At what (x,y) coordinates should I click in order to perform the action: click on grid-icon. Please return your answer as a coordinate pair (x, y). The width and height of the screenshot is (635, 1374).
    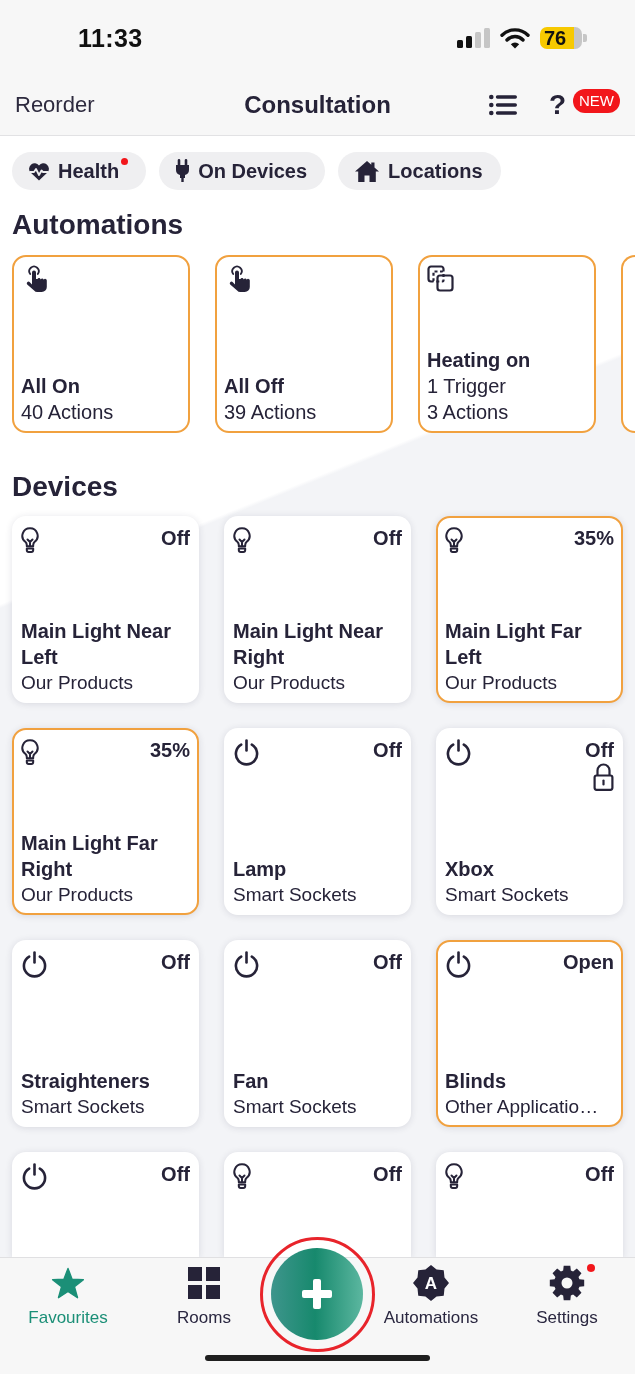
    Looking at the image, I should click on (204, 1283).